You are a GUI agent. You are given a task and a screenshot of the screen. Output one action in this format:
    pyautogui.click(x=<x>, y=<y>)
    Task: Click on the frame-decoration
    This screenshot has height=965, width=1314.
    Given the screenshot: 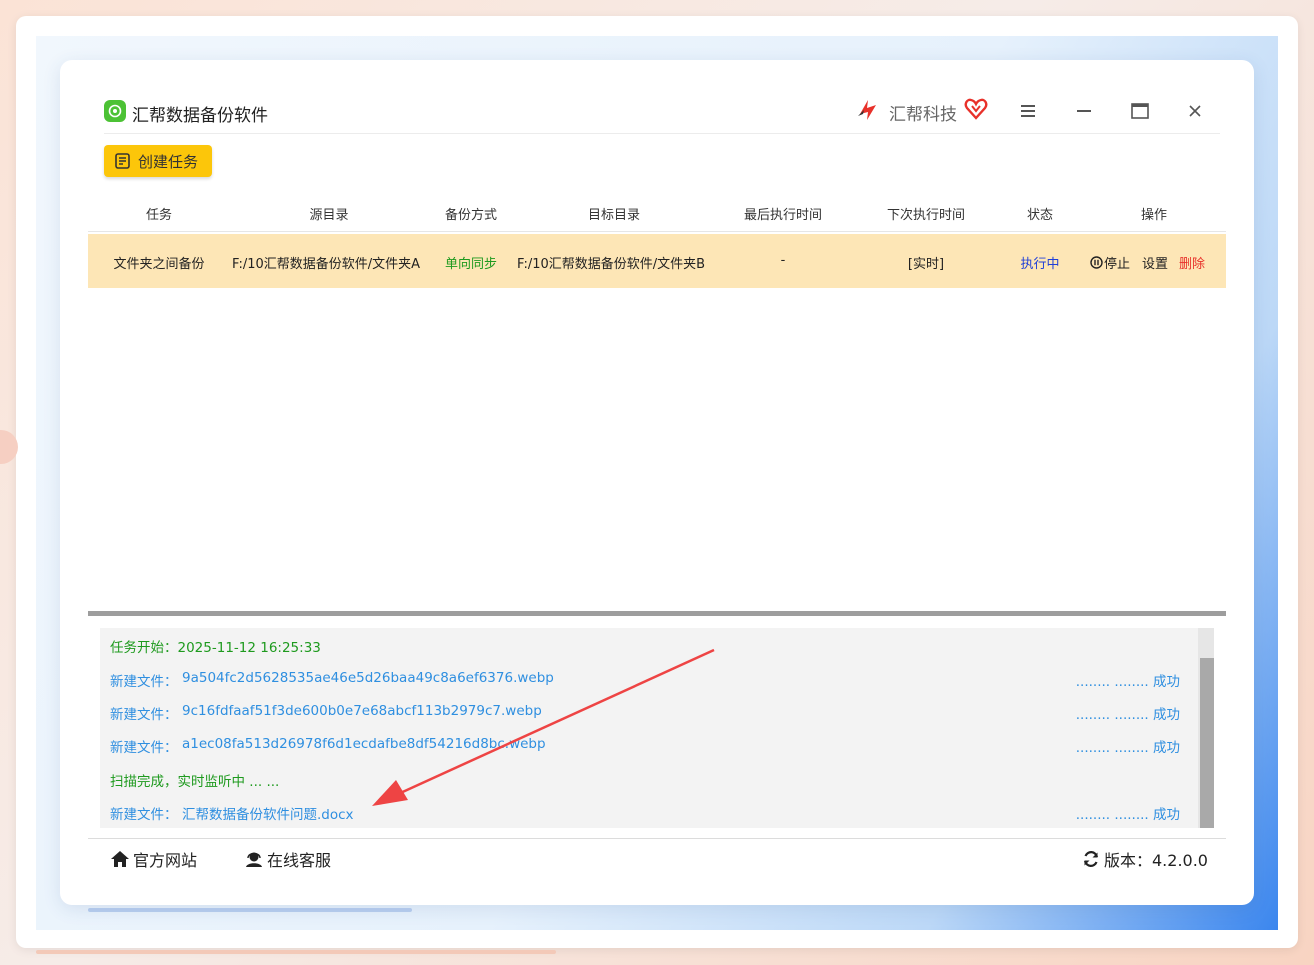 What is the action you would take?
    pyautogui.click(x=296, y=952)
    